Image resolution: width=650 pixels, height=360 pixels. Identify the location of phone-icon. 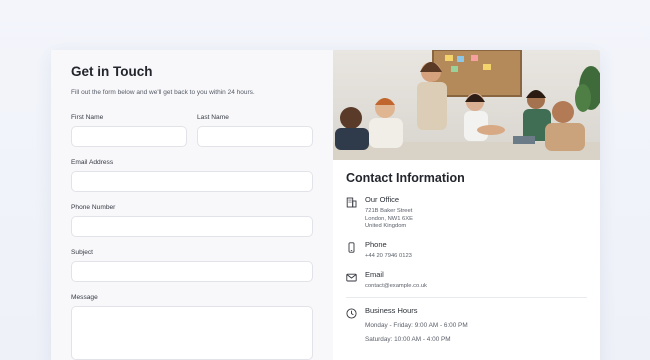
(351, 246).